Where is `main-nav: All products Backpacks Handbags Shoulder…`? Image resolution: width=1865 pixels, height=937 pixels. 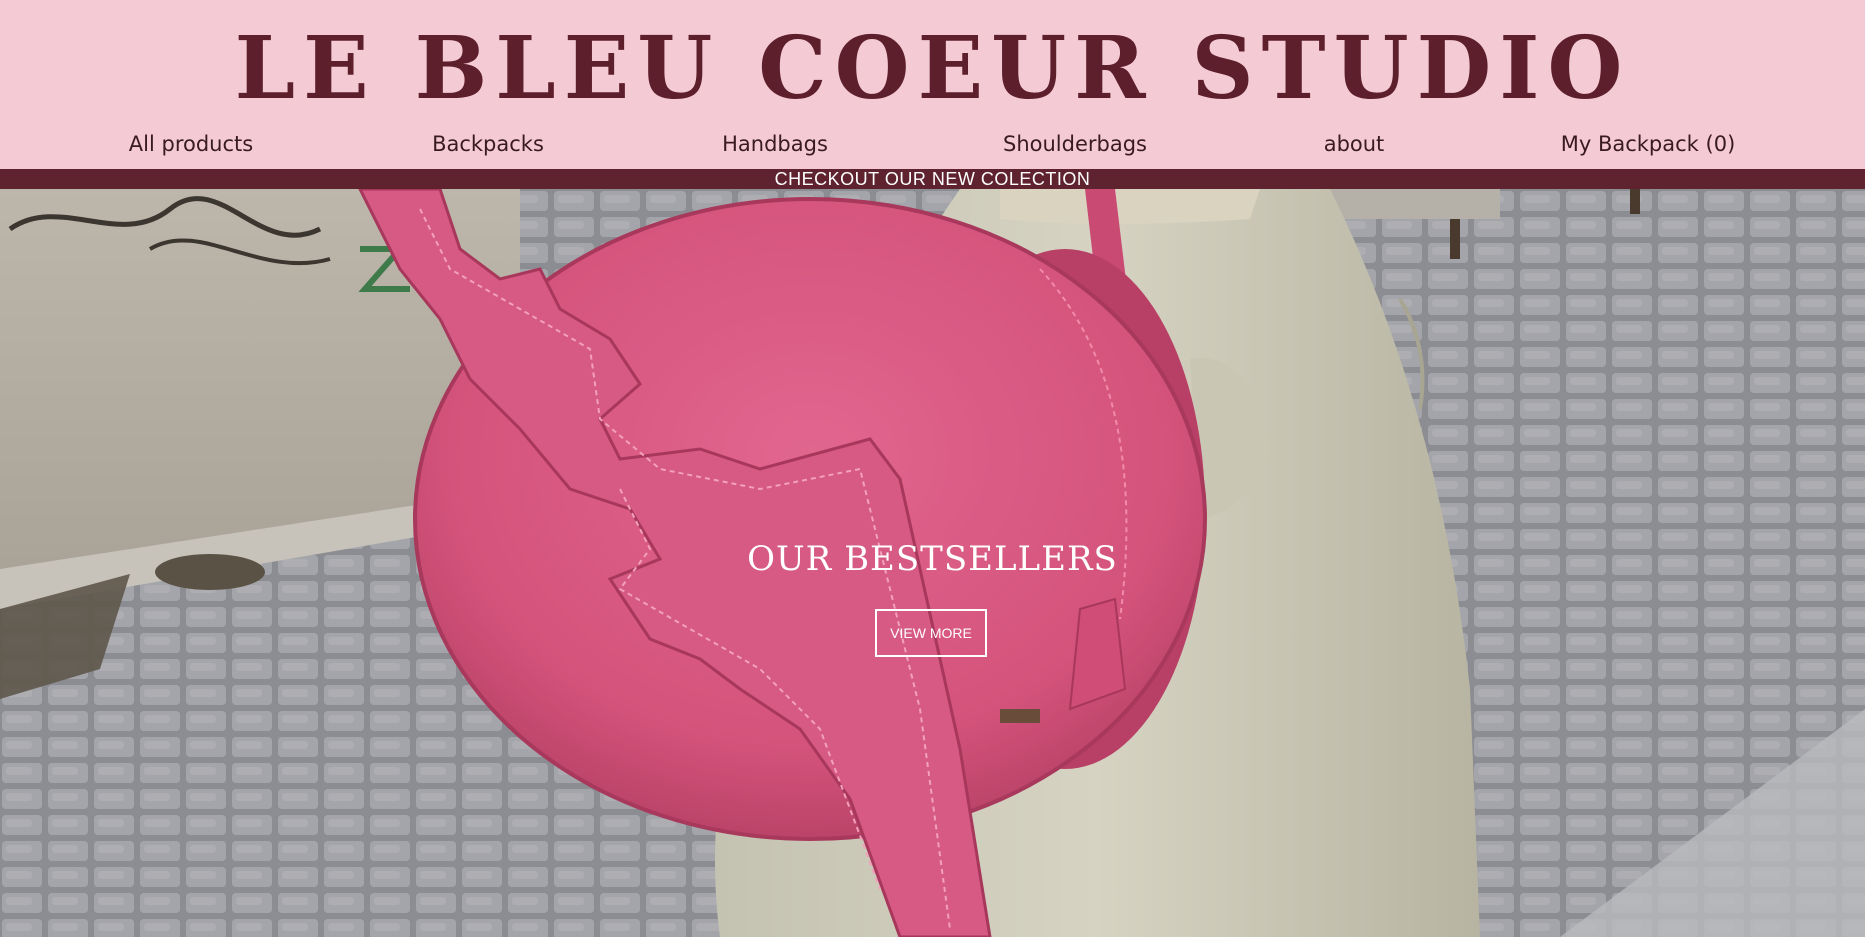 main-nav: All products Backpacks Handbags Shoulder… is located at coordinates (932, 149).